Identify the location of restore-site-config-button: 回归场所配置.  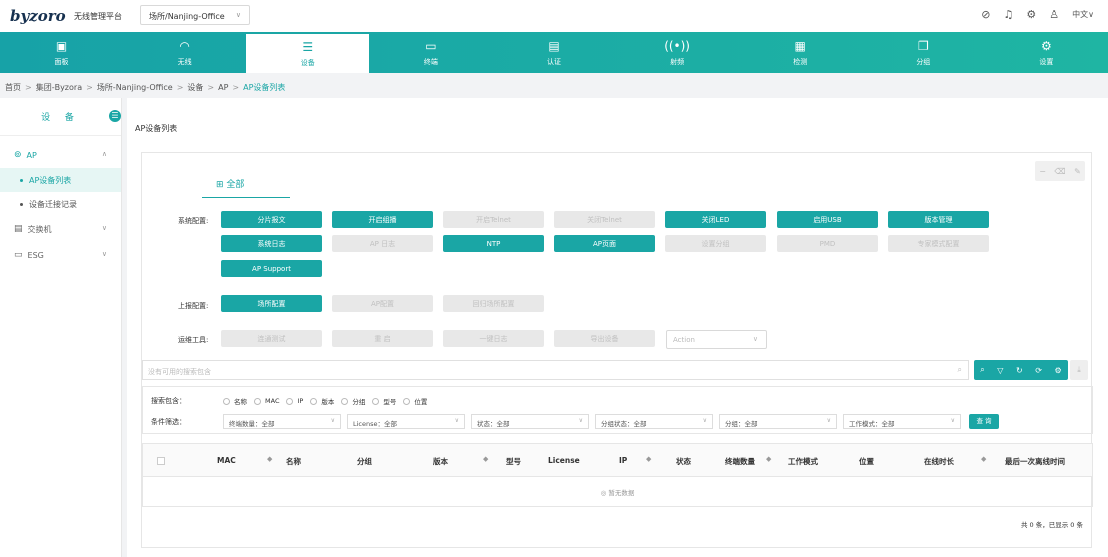
(493, 303).